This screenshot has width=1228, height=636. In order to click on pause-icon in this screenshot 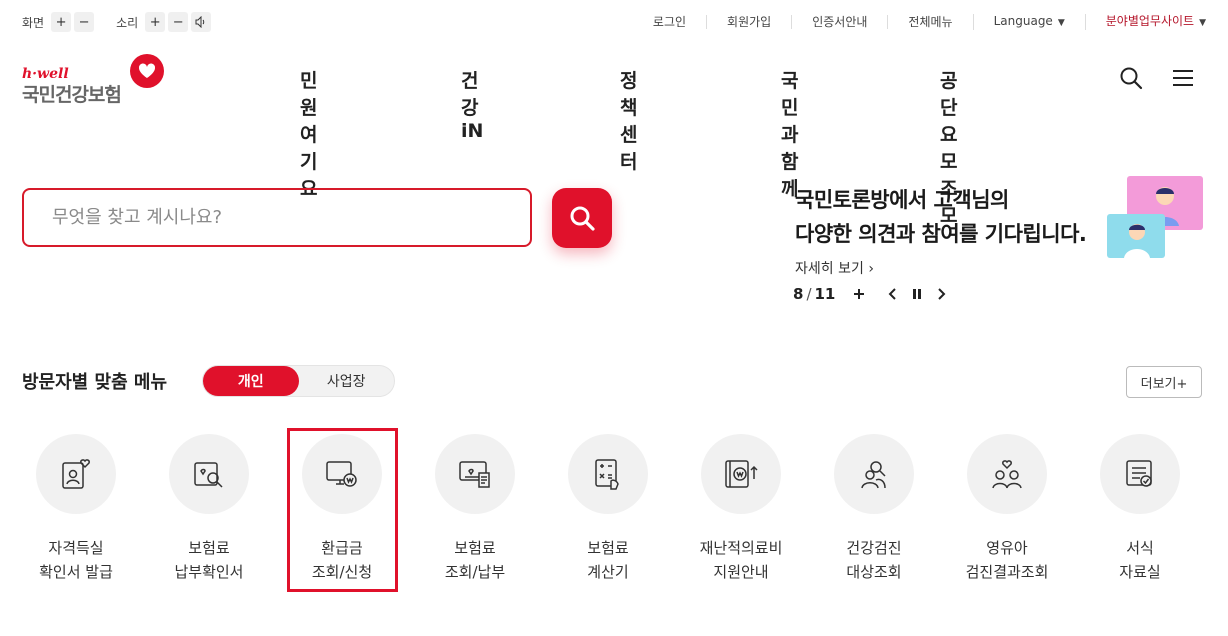, I will do `click(917, 294)`.